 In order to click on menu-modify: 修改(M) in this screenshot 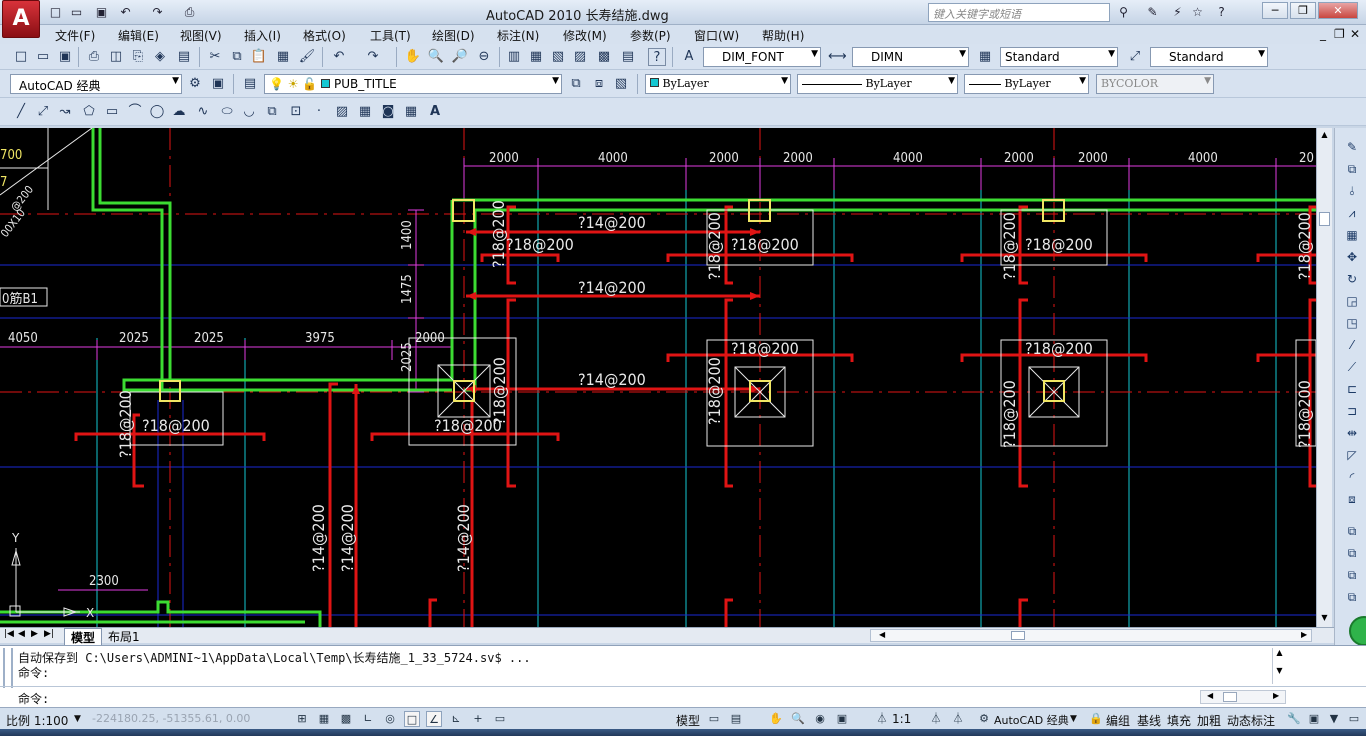, I will do `click(585, 35)`.